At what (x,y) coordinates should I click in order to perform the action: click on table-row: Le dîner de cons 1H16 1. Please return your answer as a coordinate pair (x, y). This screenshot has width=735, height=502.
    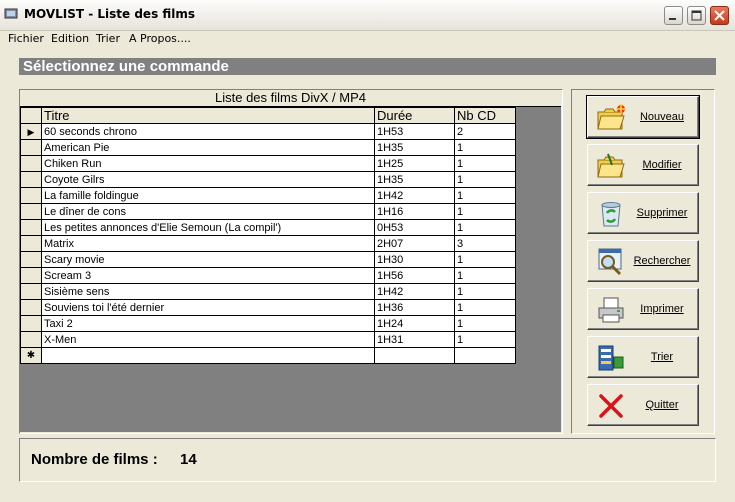
    Looking at the image, I should click on (268, 211).